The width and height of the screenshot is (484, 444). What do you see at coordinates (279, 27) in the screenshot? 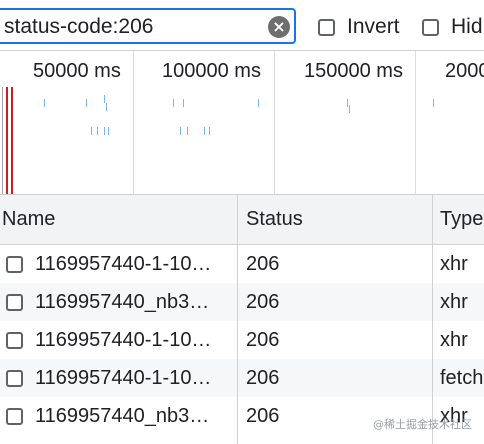
I see `clear-icon: ×` at bounding box center [279, 27].